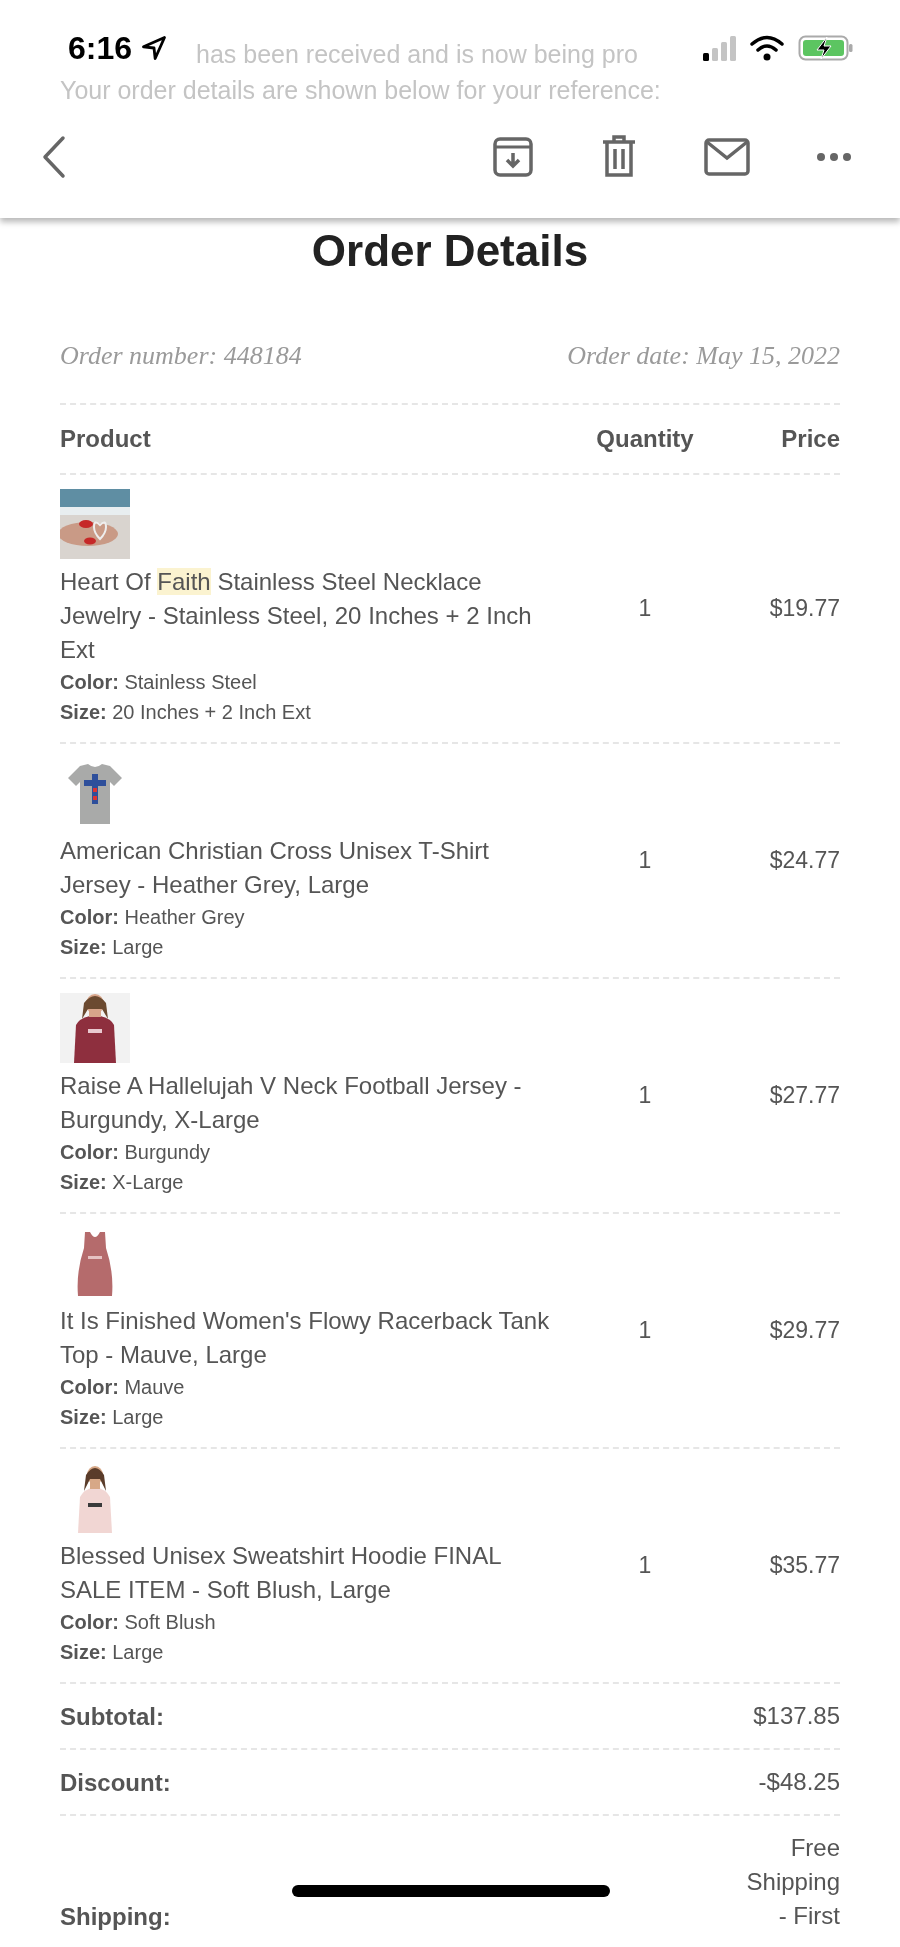  Describe the element at coordinates (834, 157) in the screenshot. I see `more-icon` at that location.